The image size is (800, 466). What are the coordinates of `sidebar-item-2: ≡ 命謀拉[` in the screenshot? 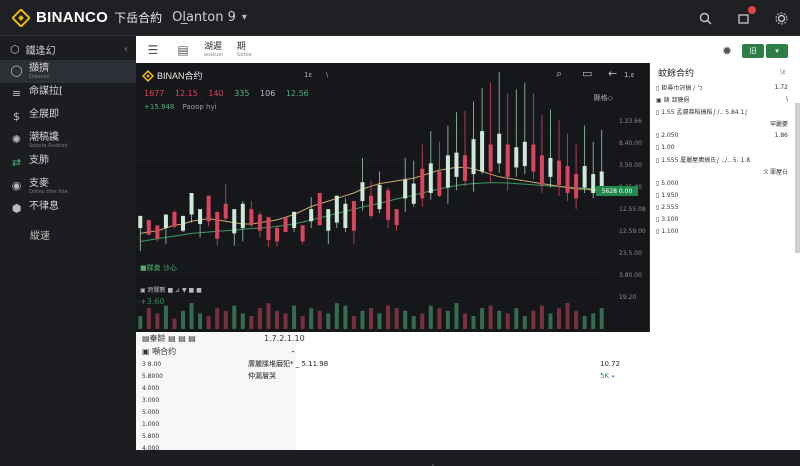 It's located at (68, 94).